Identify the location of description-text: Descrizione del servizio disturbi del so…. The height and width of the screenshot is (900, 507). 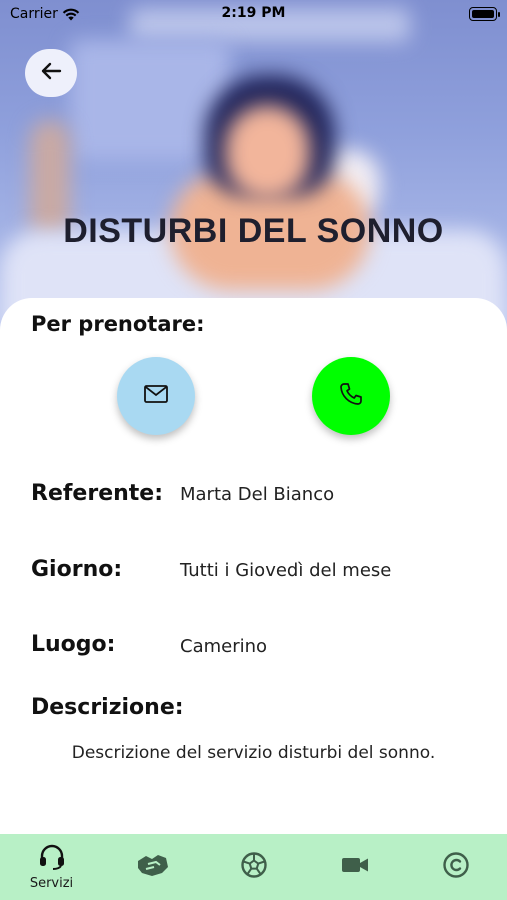
(253, 753).